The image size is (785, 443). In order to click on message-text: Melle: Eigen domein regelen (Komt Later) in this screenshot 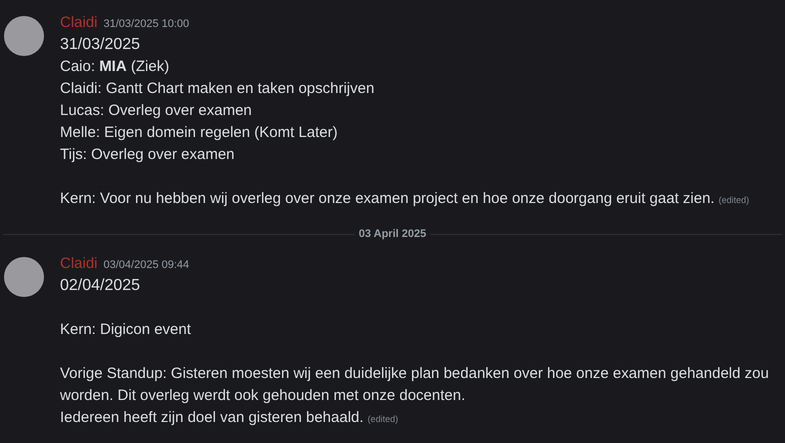, I will do `click(199, 133)`.